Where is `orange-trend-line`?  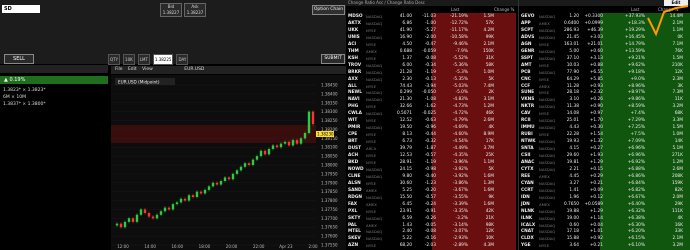
orange-trend-line is located at coordinates (668, 21).